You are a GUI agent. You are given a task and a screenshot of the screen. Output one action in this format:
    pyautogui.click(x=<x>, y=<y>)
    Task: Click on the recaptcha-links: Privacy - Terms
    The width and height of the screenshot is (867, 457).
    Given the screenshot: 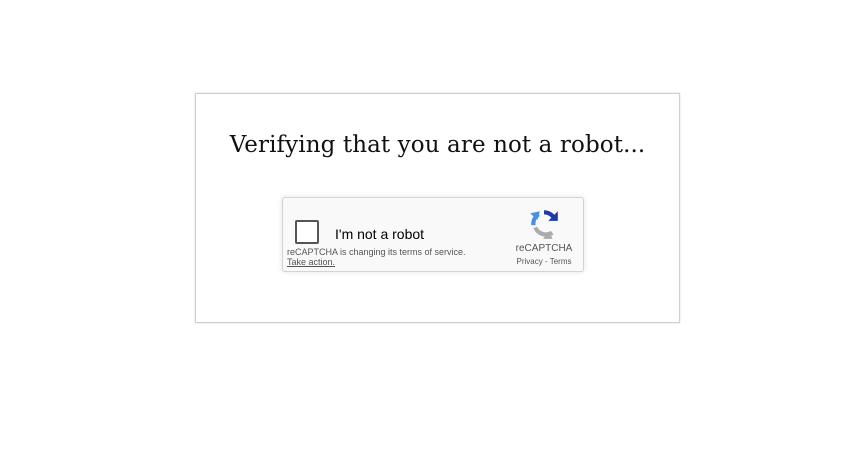 What is the action you would take?
    pyautogui.click(x=544, y=261)
    